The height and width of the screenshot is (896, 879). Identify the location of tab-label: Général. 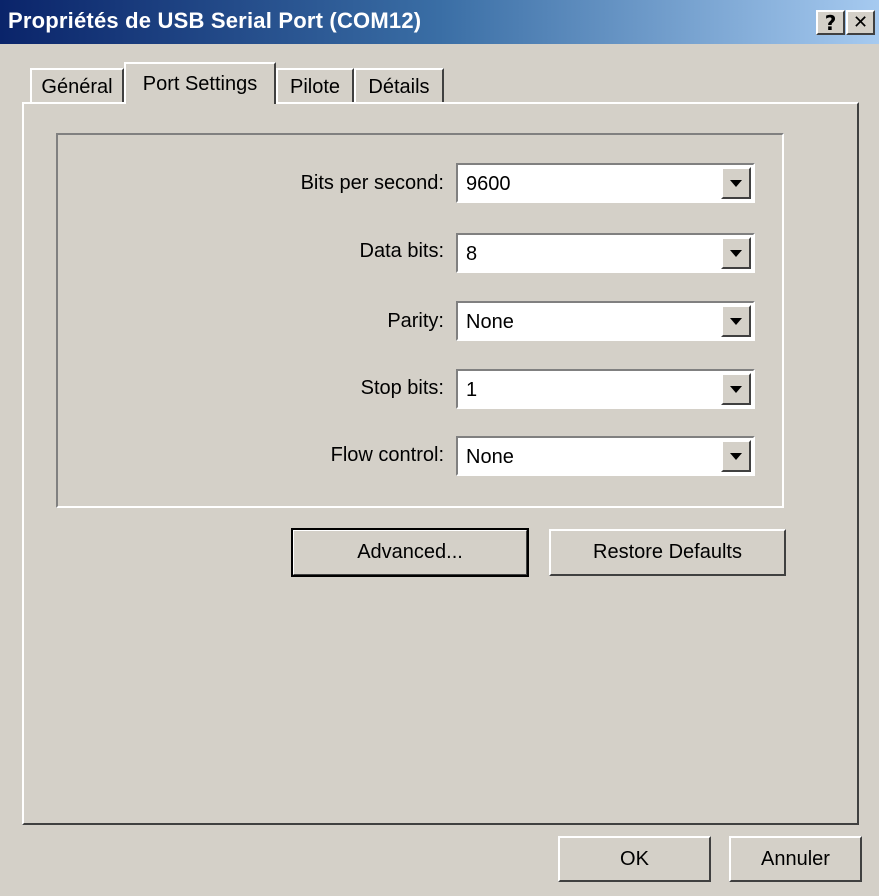
(77, 86).